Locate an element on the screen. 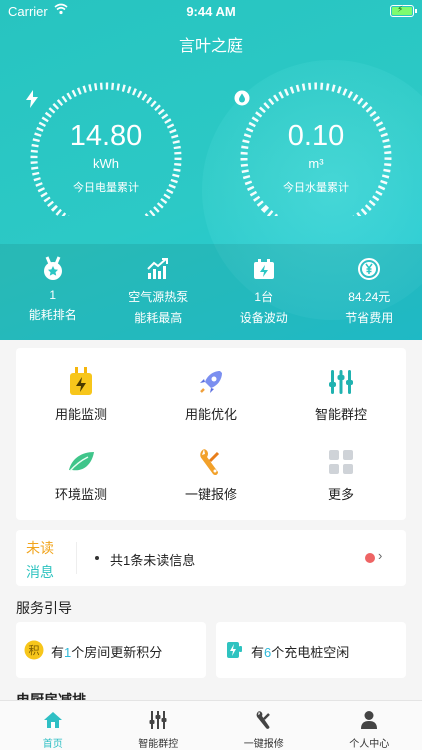 This screenshot has height=750, width=422. tab-label: 智能群控 is located at coordinates (158, 744).